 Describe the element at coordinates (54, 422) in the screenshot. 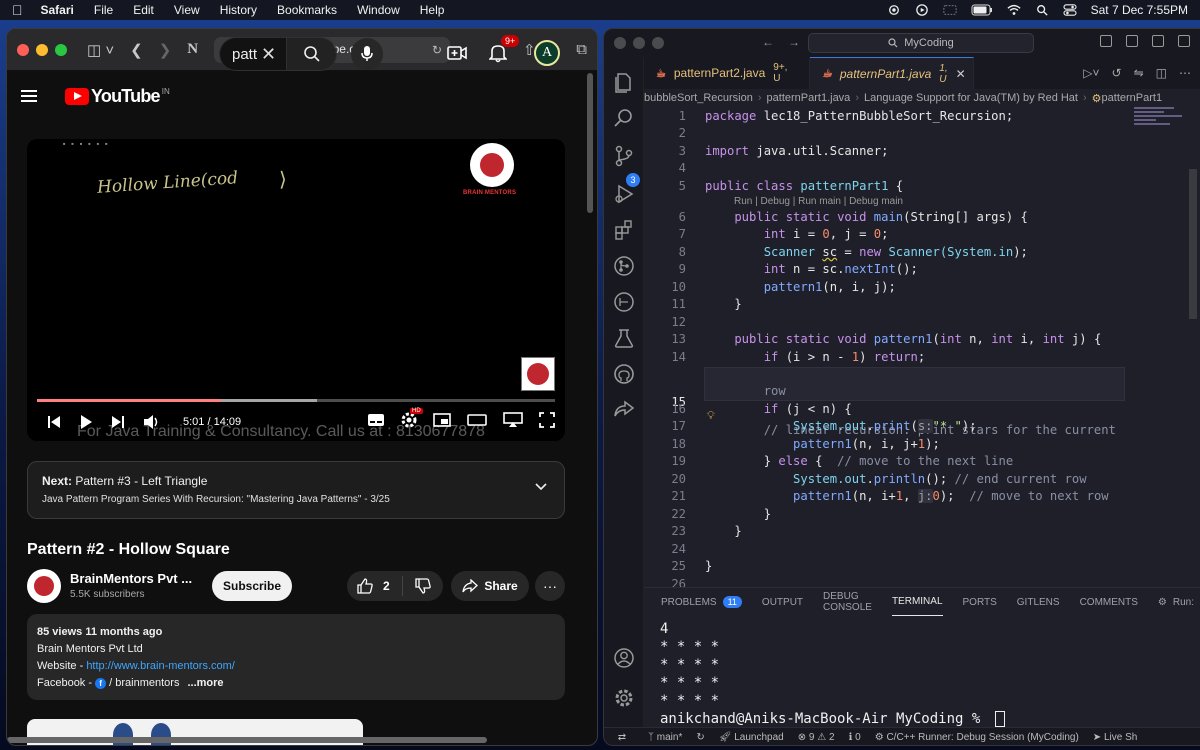

I see `previous-icon` at that location.